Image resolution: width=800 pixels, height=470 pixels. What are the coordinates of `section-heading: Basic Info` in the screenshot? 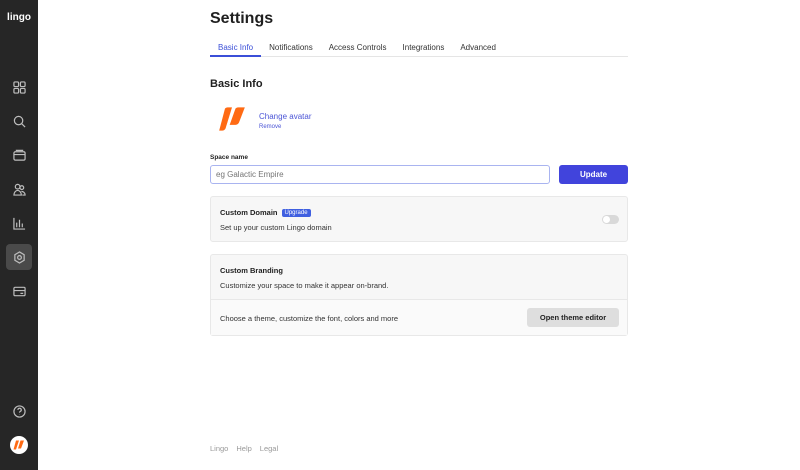 It's located at (236, 84).